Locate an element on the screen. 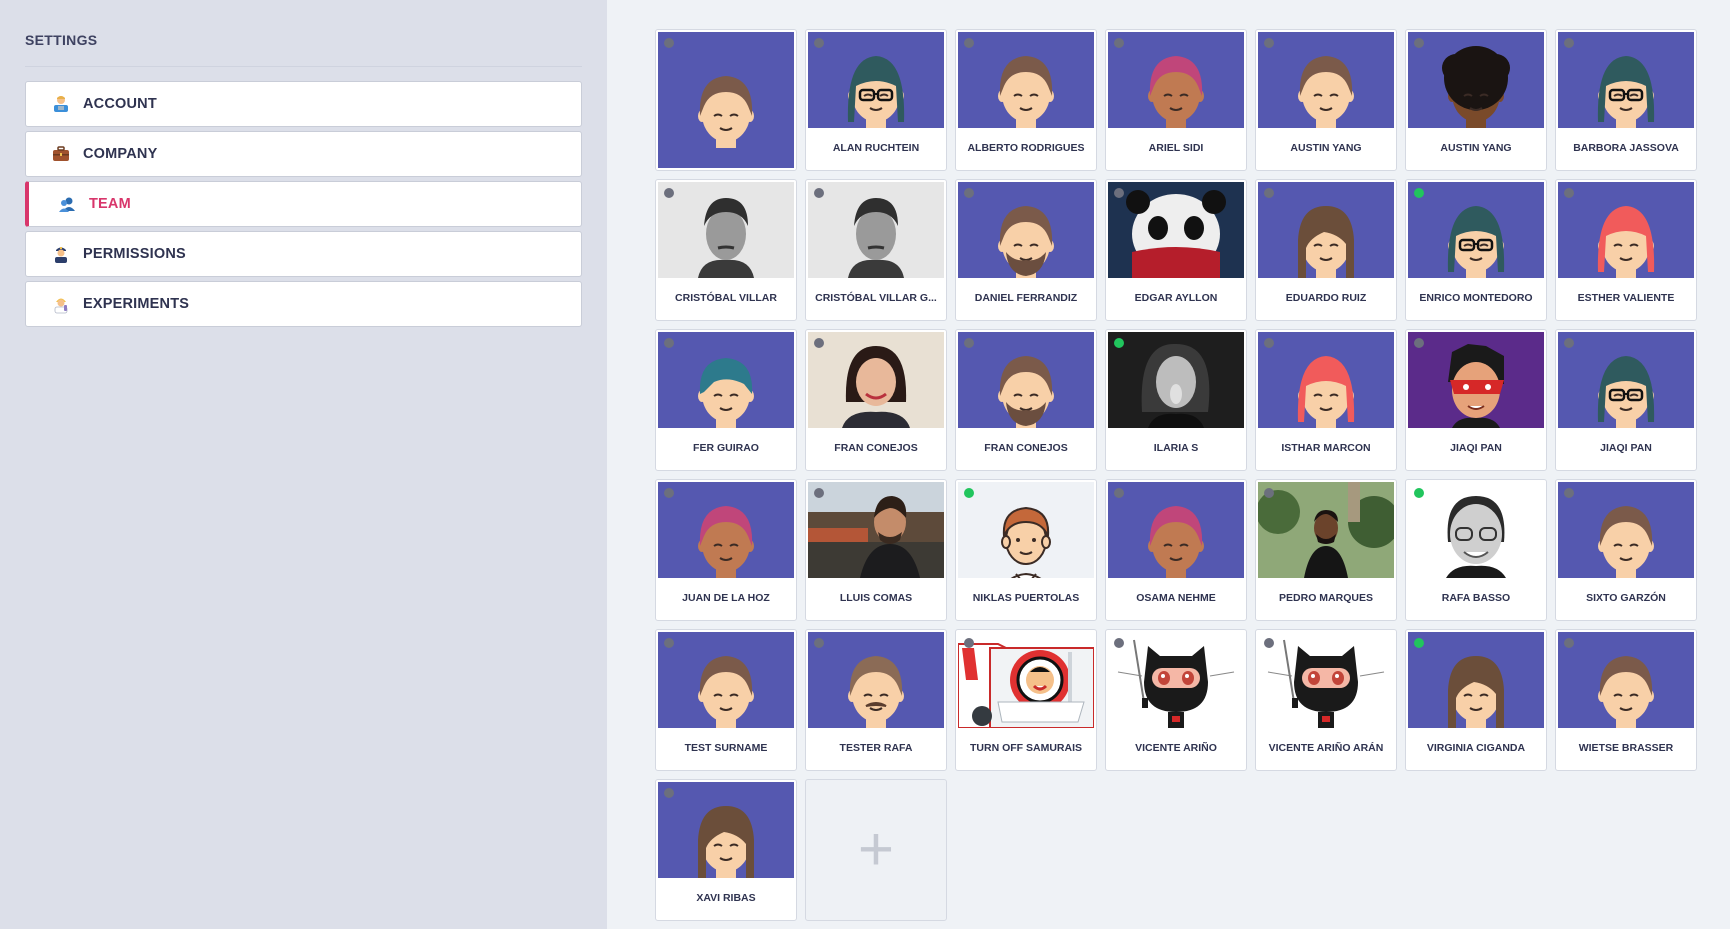 Image resolution: width=1730 pixels, height=929 pixels. member-name: AUSTIN YANG is located at coordinates (1326, 148).